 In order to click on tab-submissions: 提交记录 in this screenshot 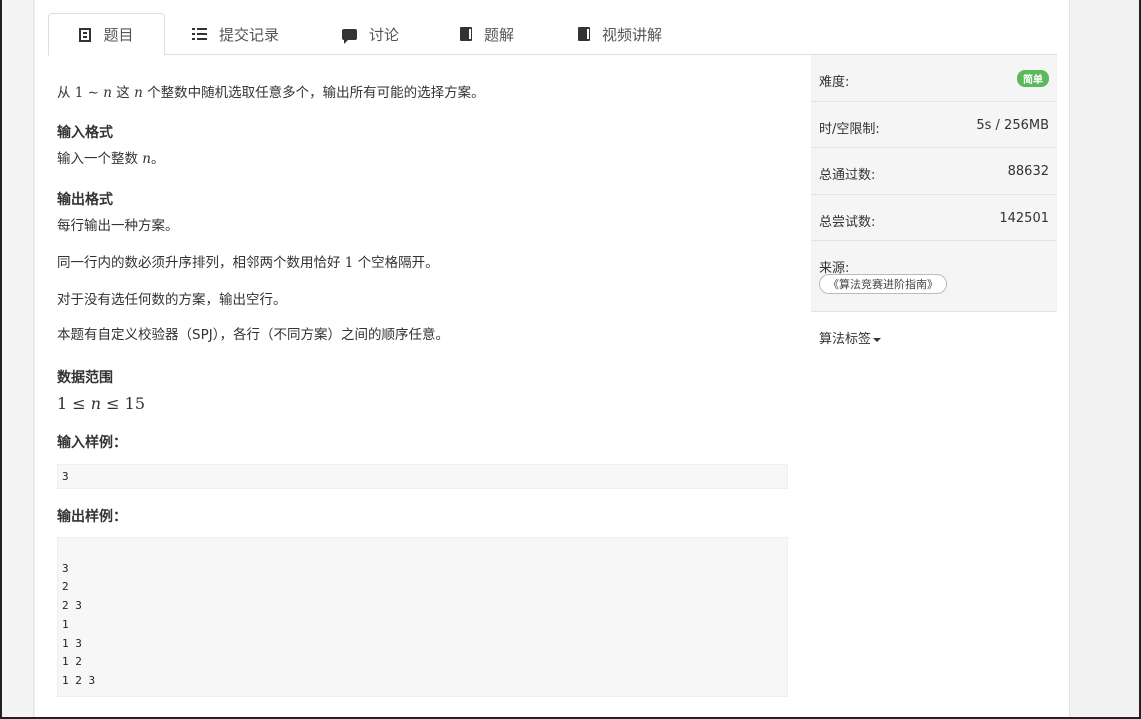, I will do `click(235, 34)`.